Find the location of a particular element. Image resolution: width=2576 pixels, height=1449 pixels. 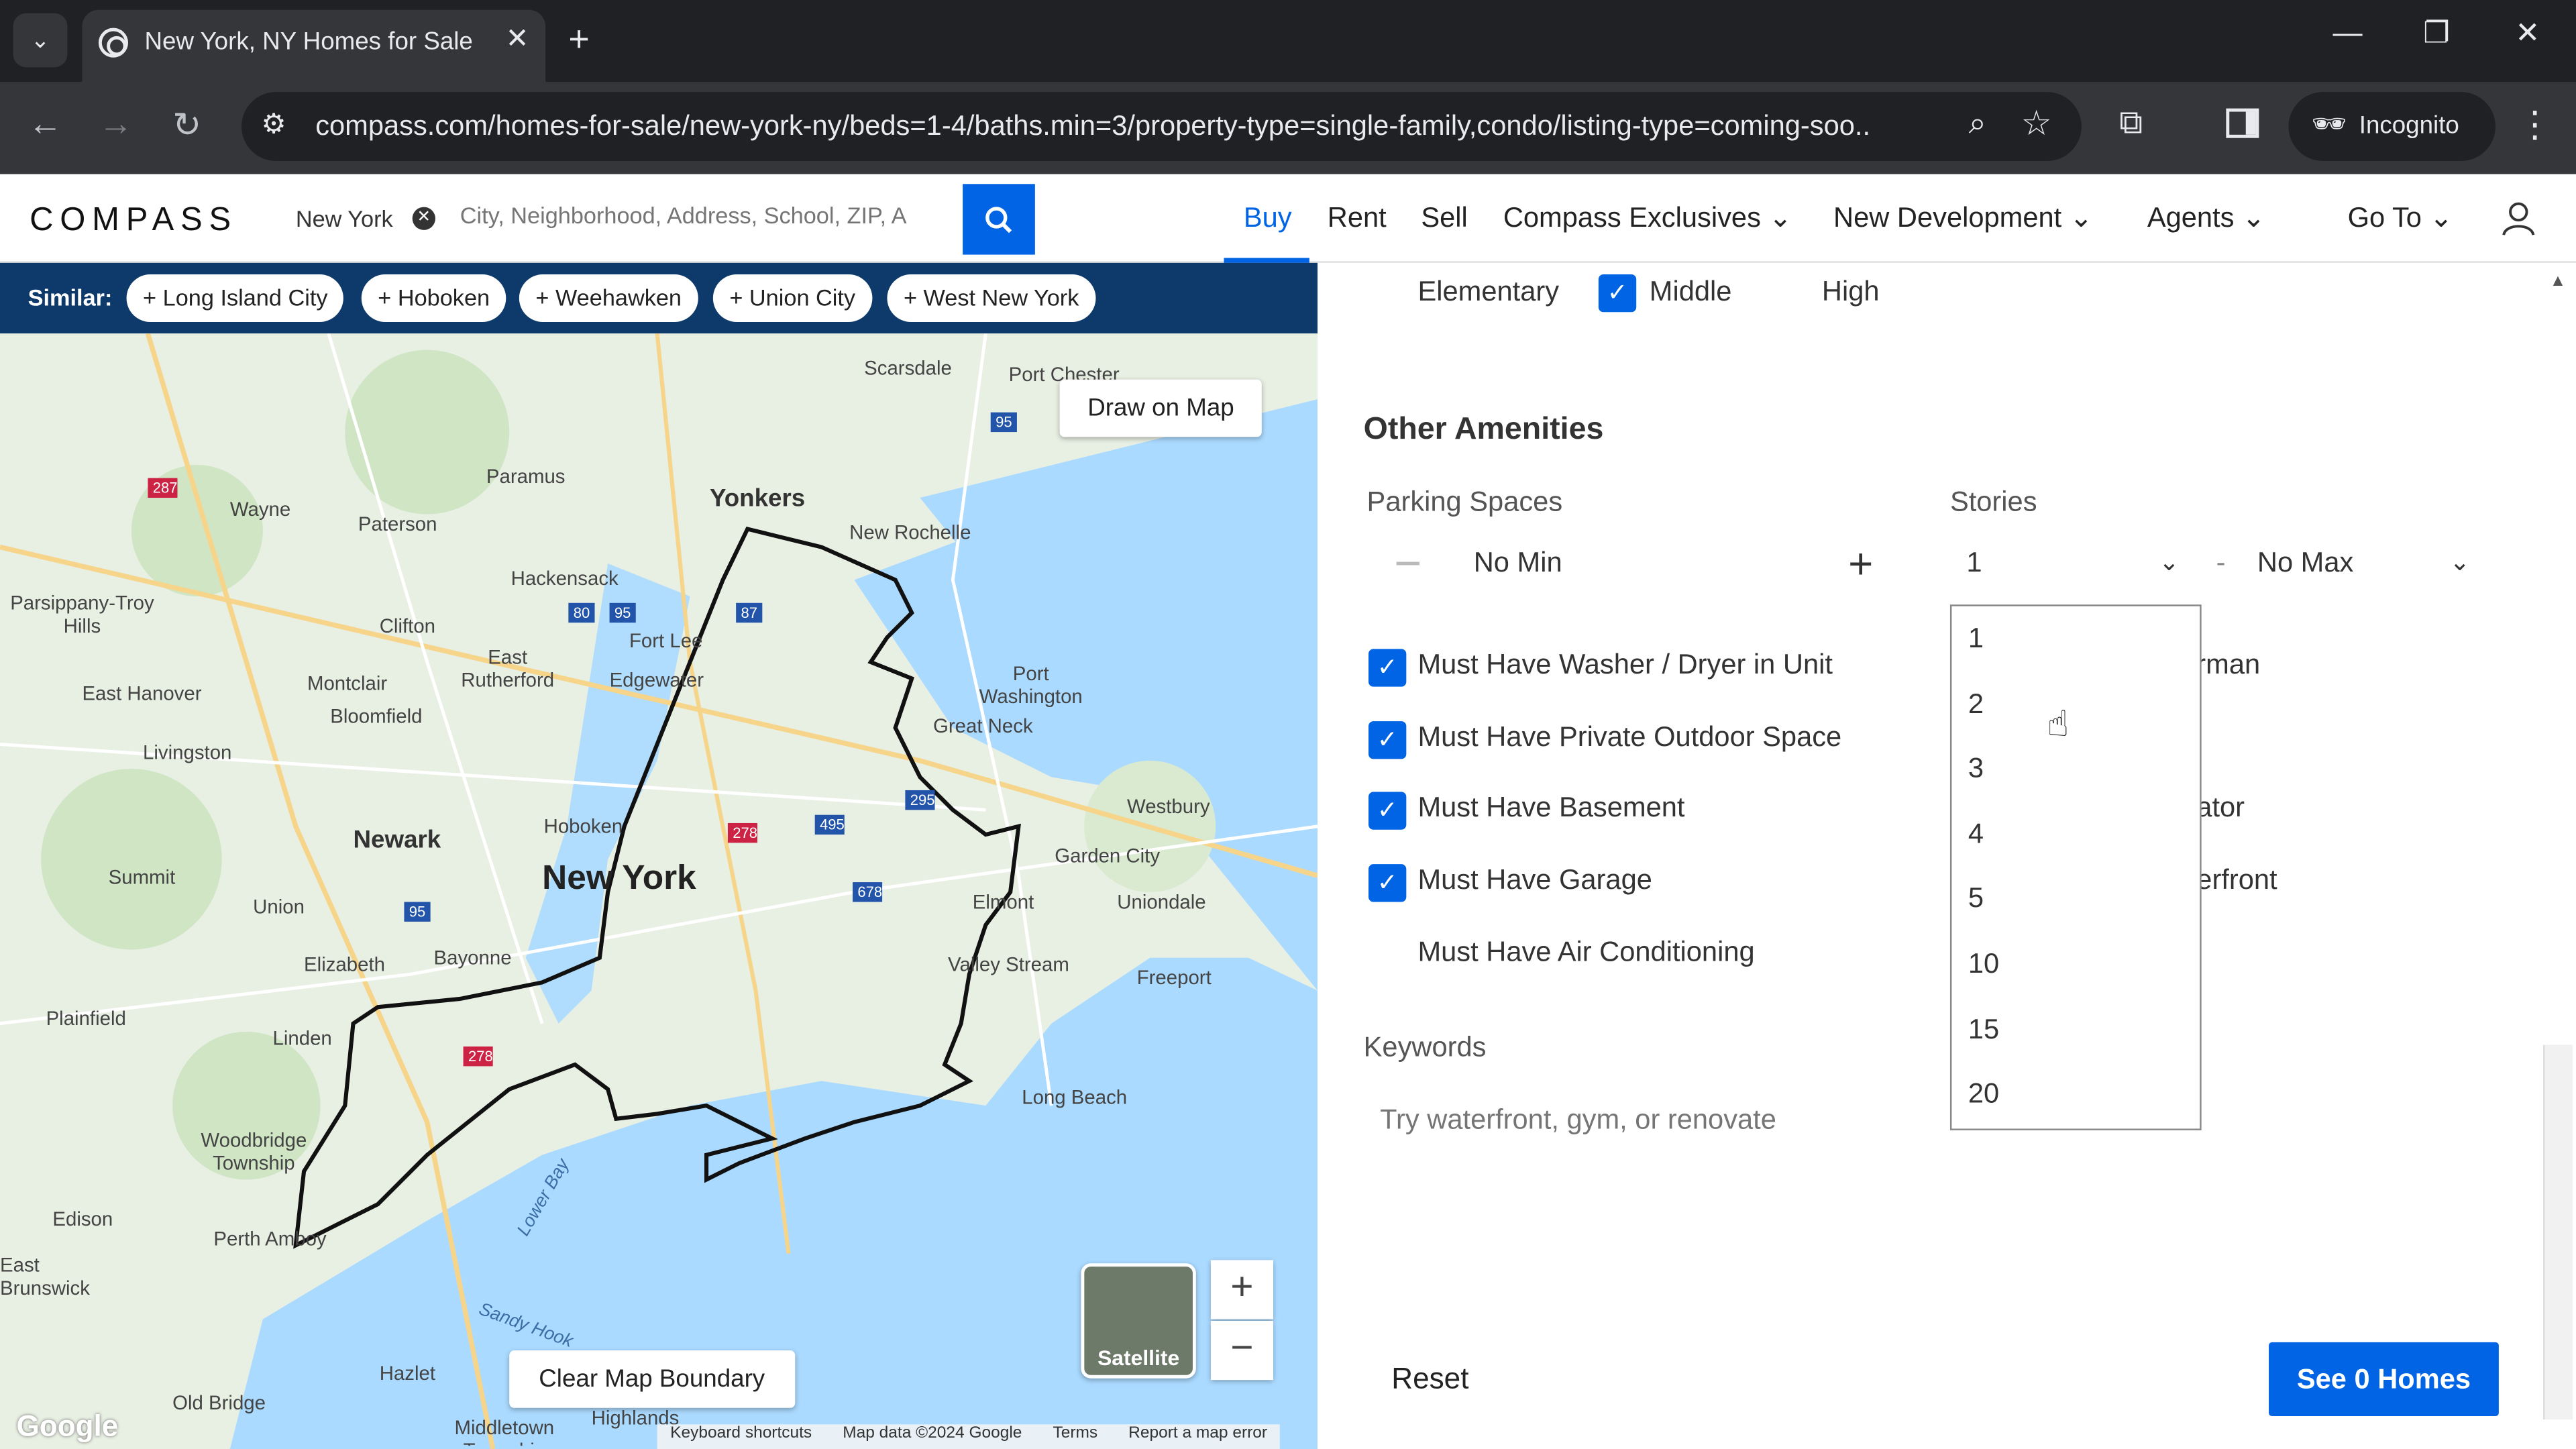

stories-option: 3 is located at coordinates (1976, 769).